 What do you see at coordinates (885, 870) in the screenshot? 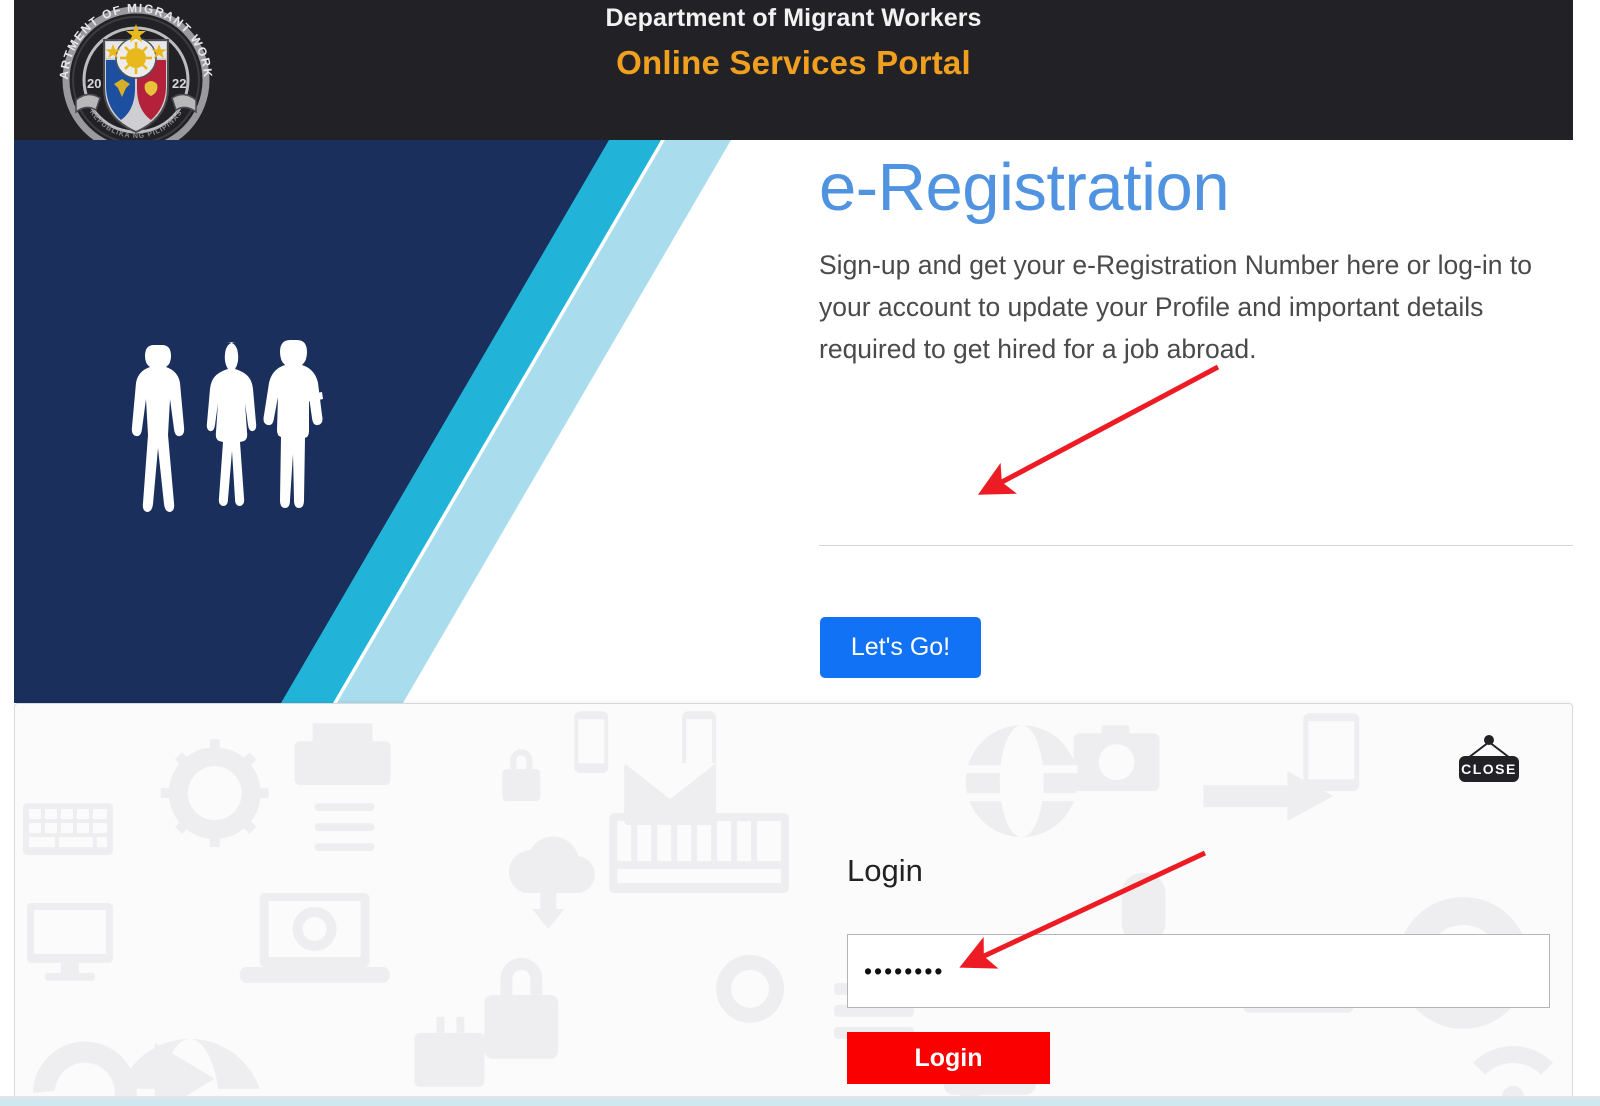
I see `login-heading: Login` at bounding box center [885, 870].